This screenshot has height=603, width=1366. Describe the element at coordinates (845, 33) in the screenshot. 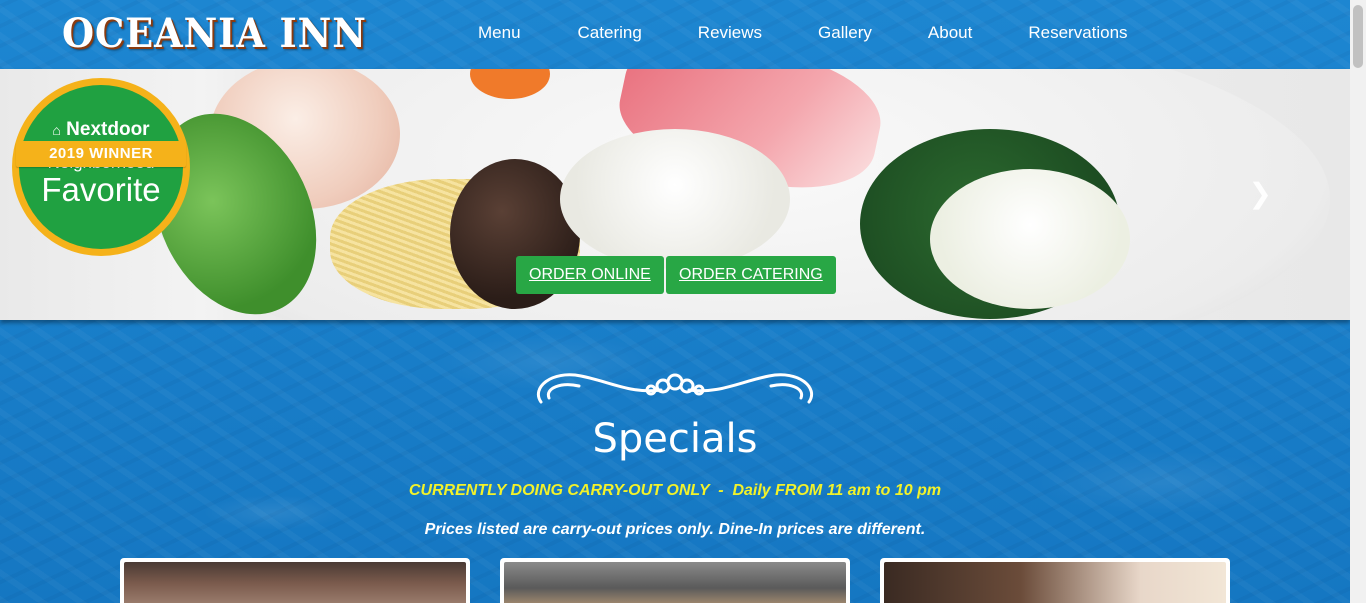

I see `nav-gallery: Gallery` at that location.